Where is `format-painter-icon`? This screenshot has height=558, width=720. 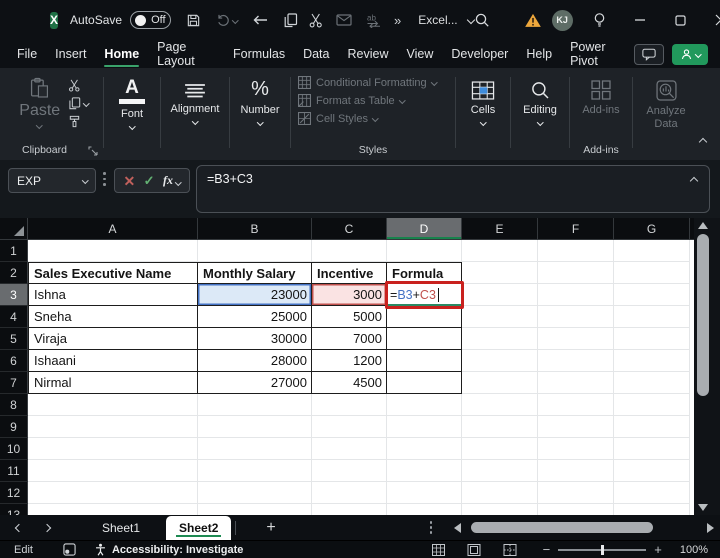
format-painter-icon is located at coordinates (78, 121).